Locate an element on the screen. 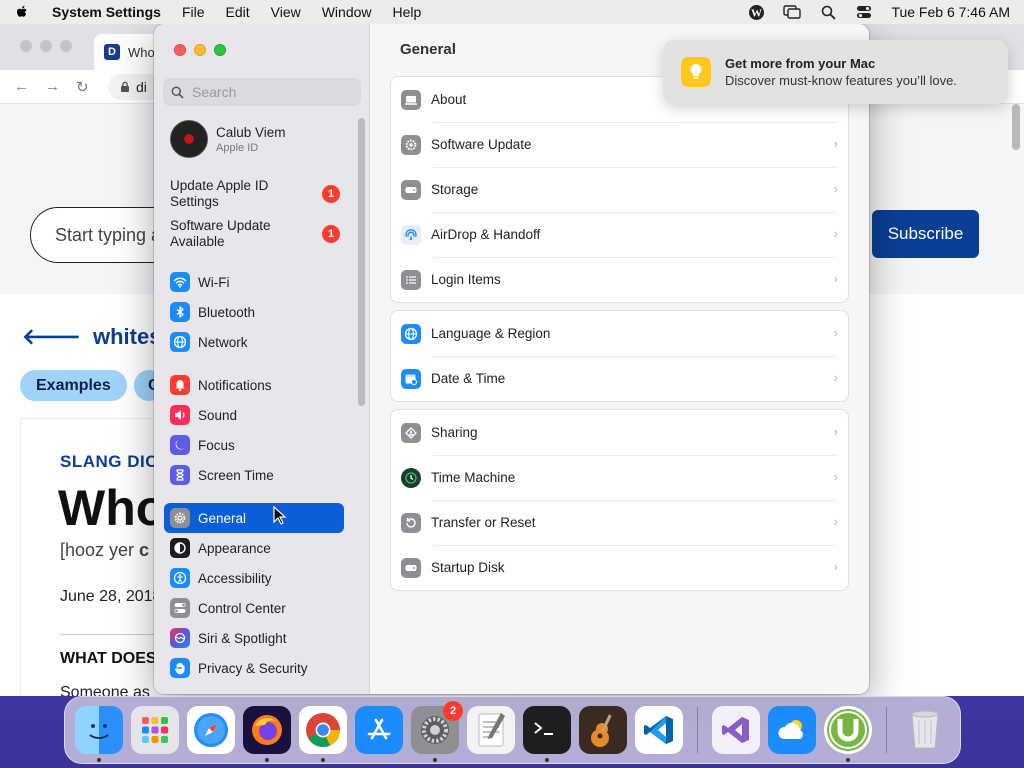  firefox-icon is located at coordinates (267, 734).